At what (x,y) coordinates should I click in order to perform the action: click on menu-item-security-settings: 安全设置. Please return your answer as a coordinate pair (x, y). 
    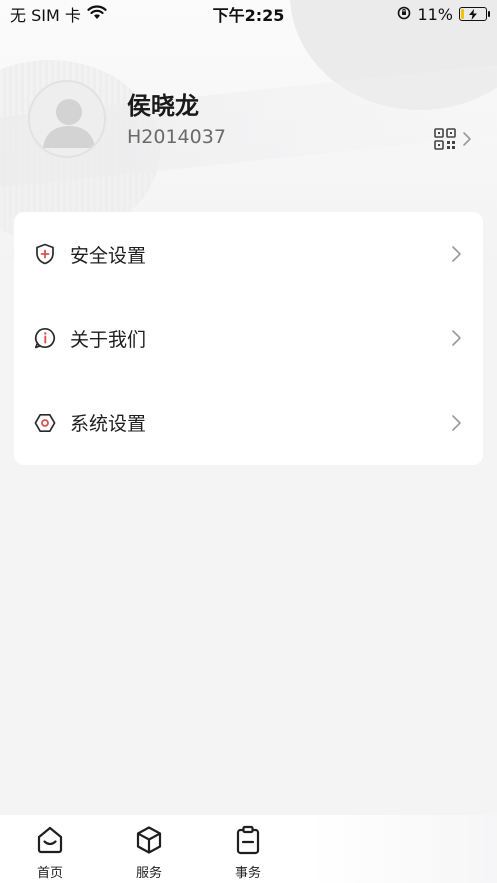
    Looking at the image, I should click on (248, 254).